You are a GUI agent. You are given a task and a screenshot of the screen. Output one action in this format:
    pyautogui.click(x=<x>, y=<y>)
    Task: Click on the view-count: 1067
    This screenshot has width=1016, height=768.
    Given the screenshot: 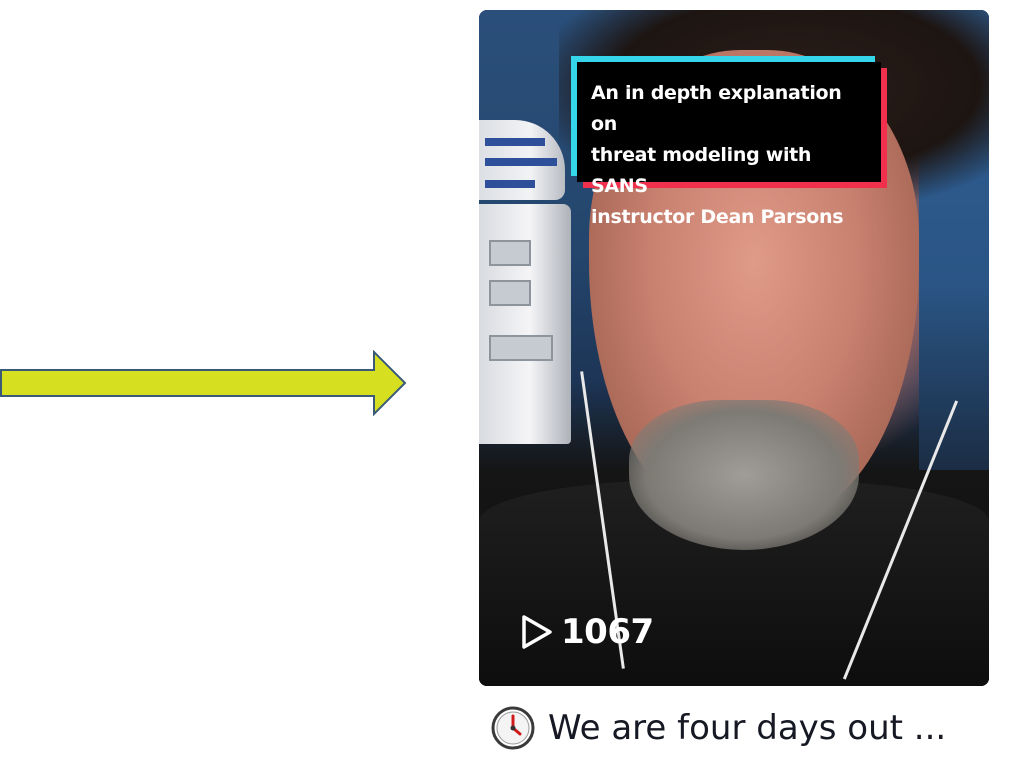 What is the action you would take?
    pyautogui.click(x=586, y=632)
    